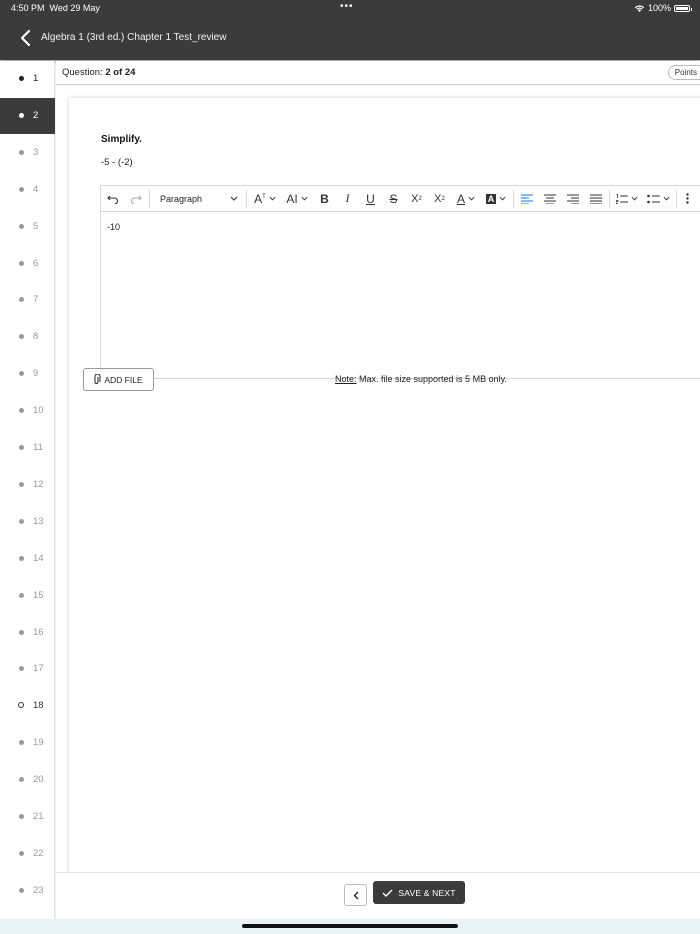 Image resolution: width=700 pixels, height=934 pixels. What do you see at coordinates (355, 895) in the screenshot?
I see `previous-question-button` at bounding box center [355, 895].